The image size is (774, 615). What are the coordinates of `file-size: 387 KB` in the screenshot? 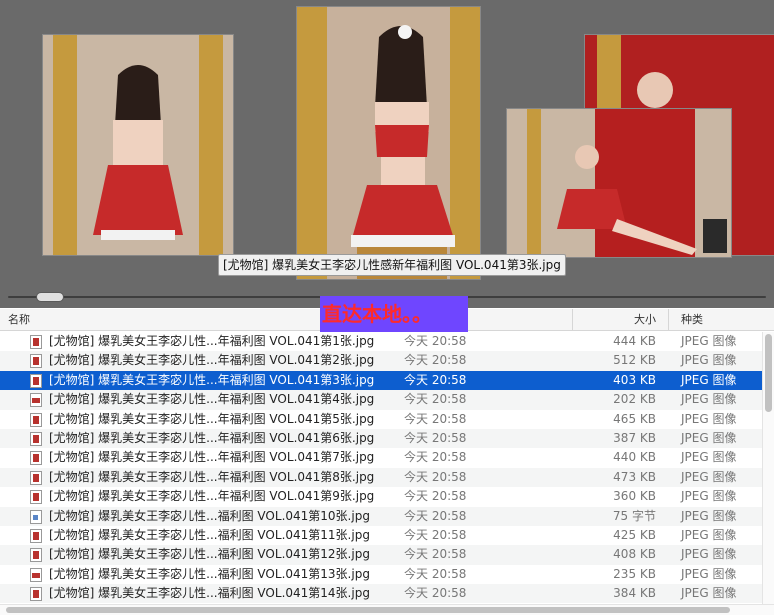 It's located at (634, 437).